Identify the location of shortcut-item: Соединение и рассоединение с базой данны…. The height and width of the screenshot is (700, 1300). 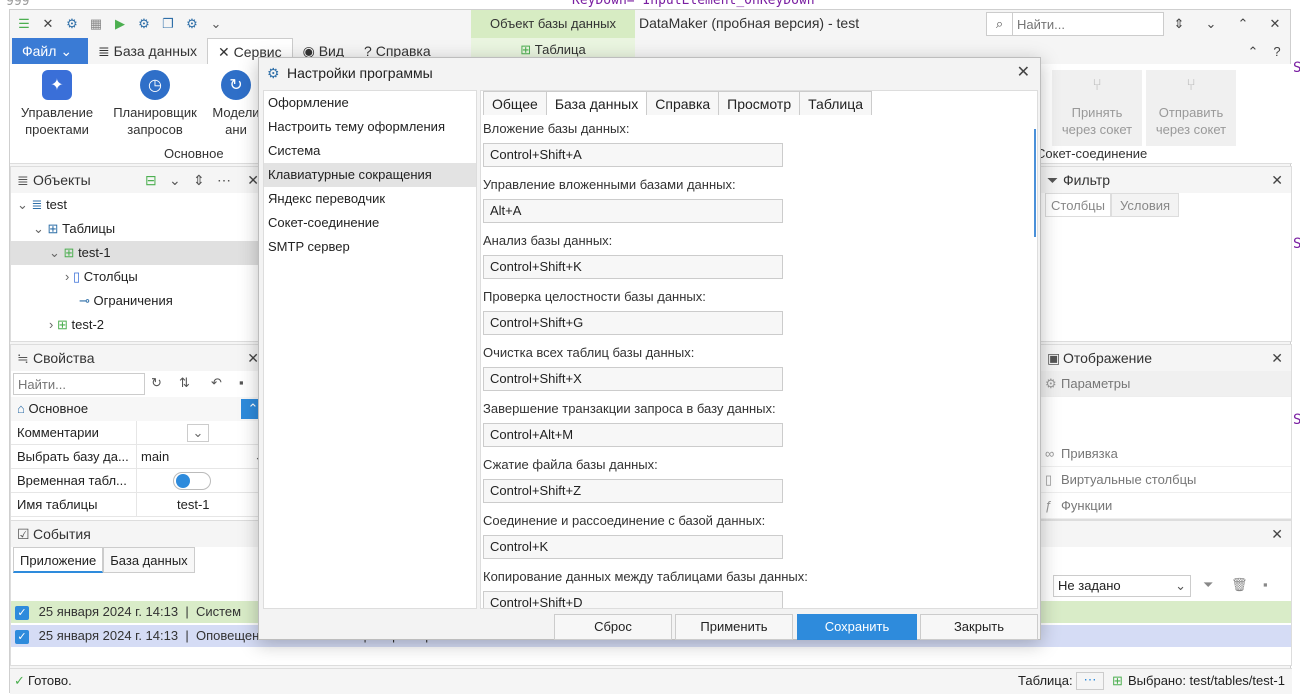
(753, 541).